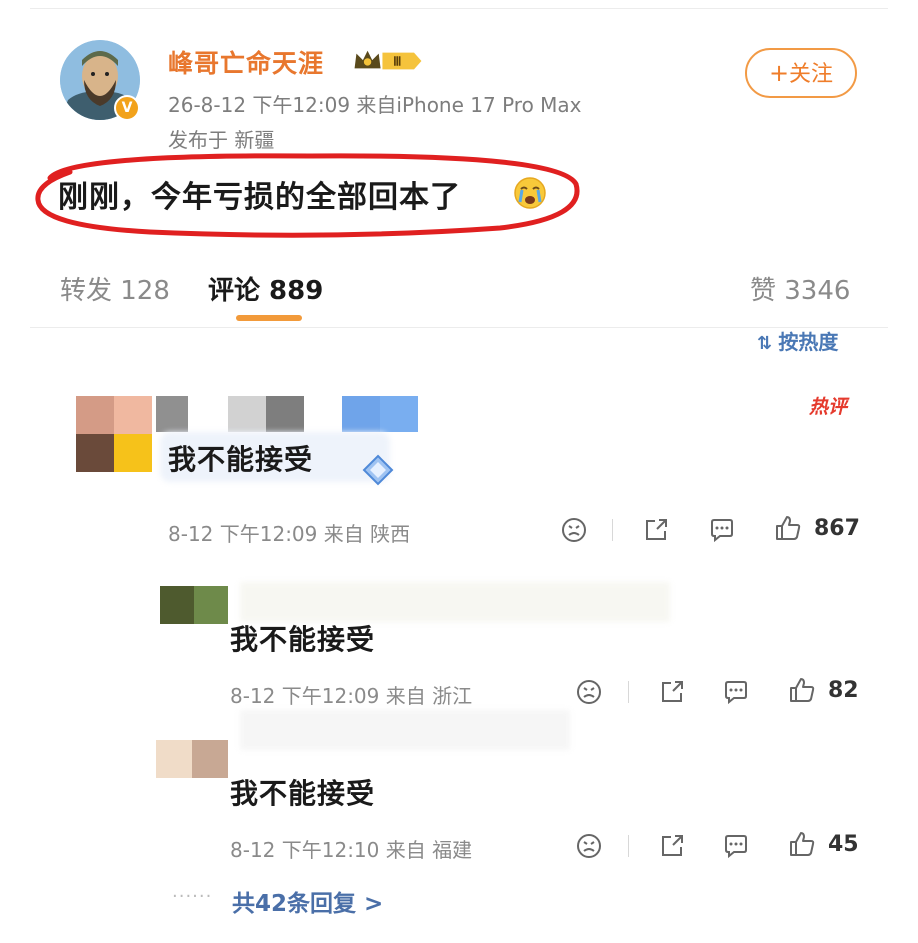  I want to click on reply-time: 8-12 下午12:10 来自 福建, so click(351, 850).